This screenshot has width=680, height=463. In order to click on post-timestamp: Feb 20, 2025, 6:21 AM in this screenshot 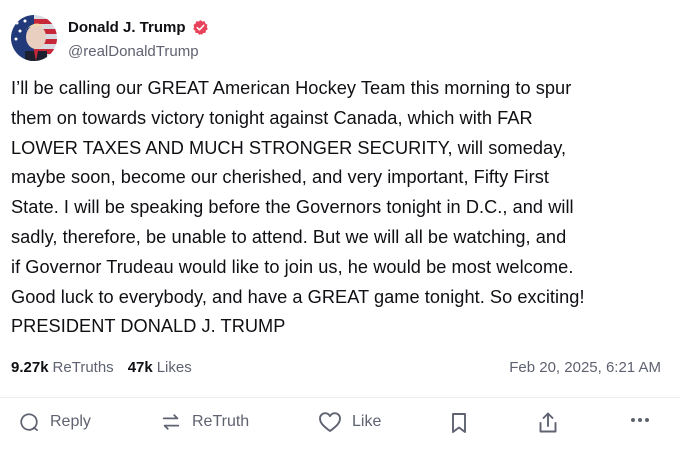, I will do `click(585, 367)`.